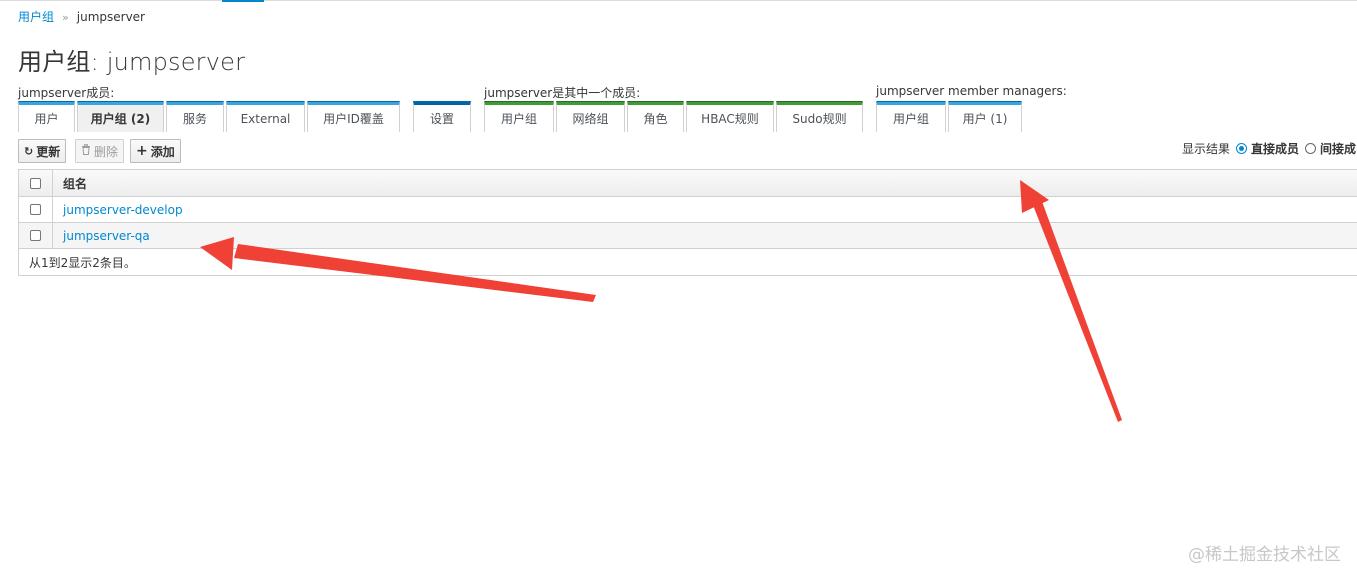 Image resolution: width=1357 pixels, height=579 pixels. I want to click on membership-filter: 显示结果 直接成员 间接成, so click(1269, 148).